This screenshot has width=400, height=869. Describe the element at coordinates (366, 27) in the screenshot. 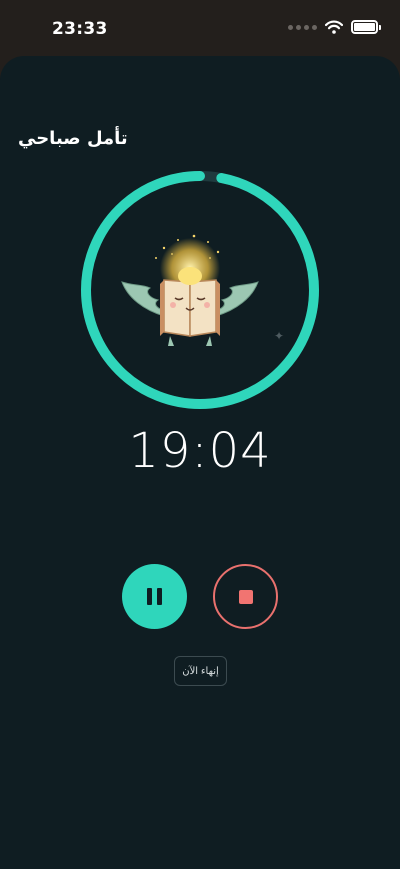

I see `battery-icon` at that location.